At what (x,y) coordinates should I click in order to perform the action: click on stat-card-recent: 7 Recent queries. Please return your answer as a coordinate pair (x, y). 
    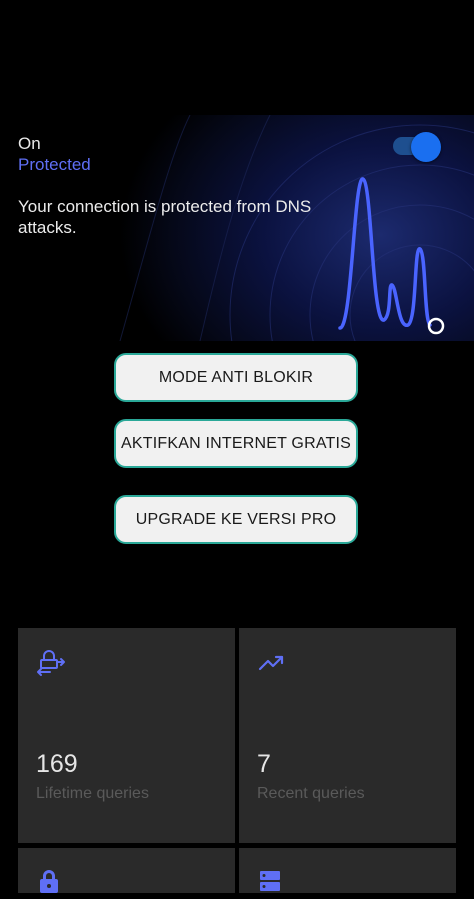
    Looking at the image, I should click on (347, 735).